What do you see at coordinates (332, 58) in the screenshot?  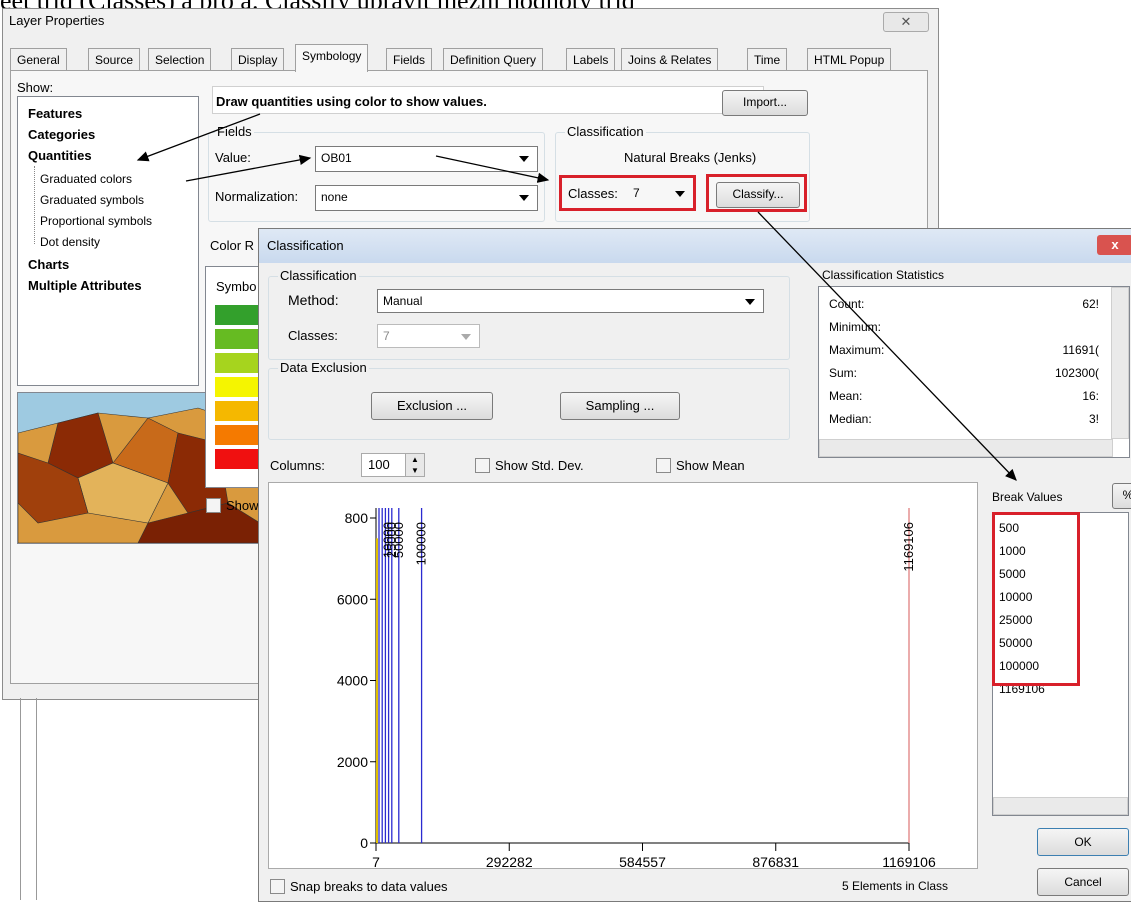 I see `tab-symbology: Symbology` at bounding box center [332, 58].